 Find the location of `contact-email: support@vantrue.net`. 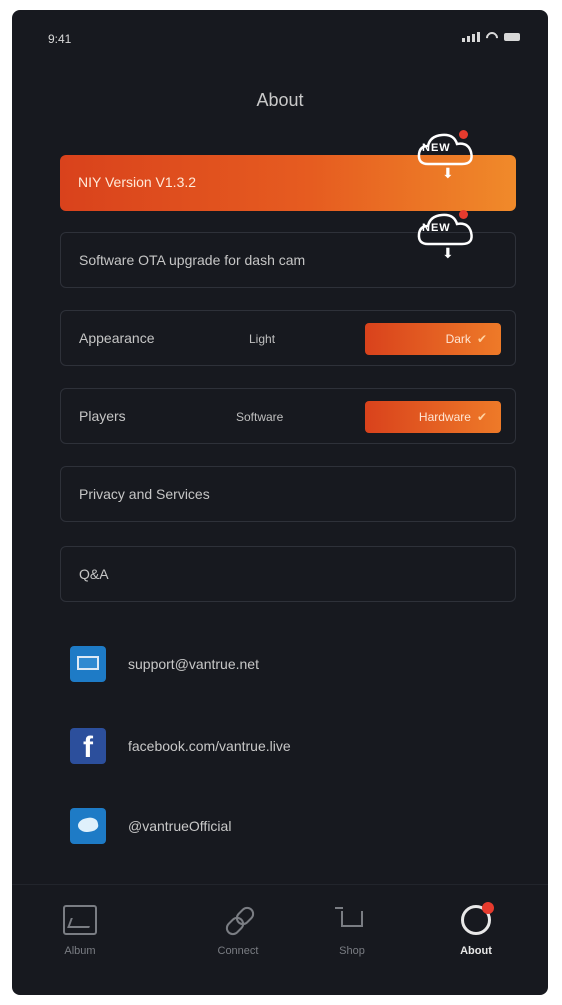

contact-email: support@vantrue.net is located at coordinates (164, 664).